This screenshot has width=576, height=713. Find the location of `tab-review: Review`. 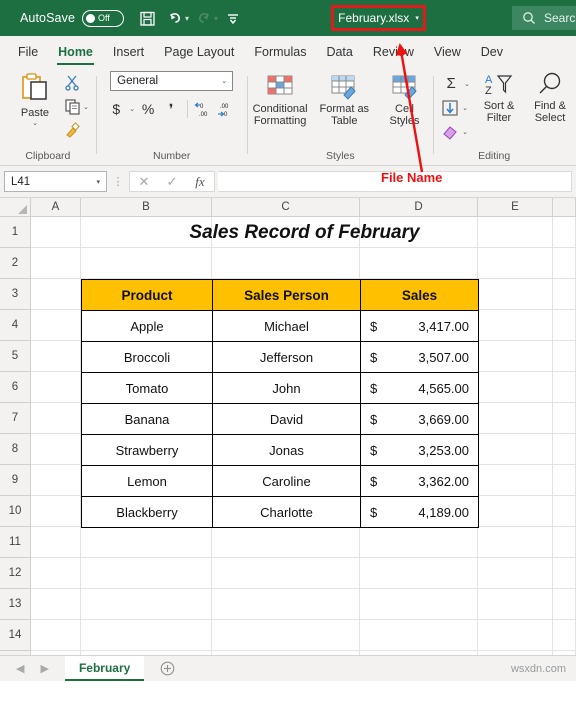

tab-review: Review is located at coordinates (393, 55).